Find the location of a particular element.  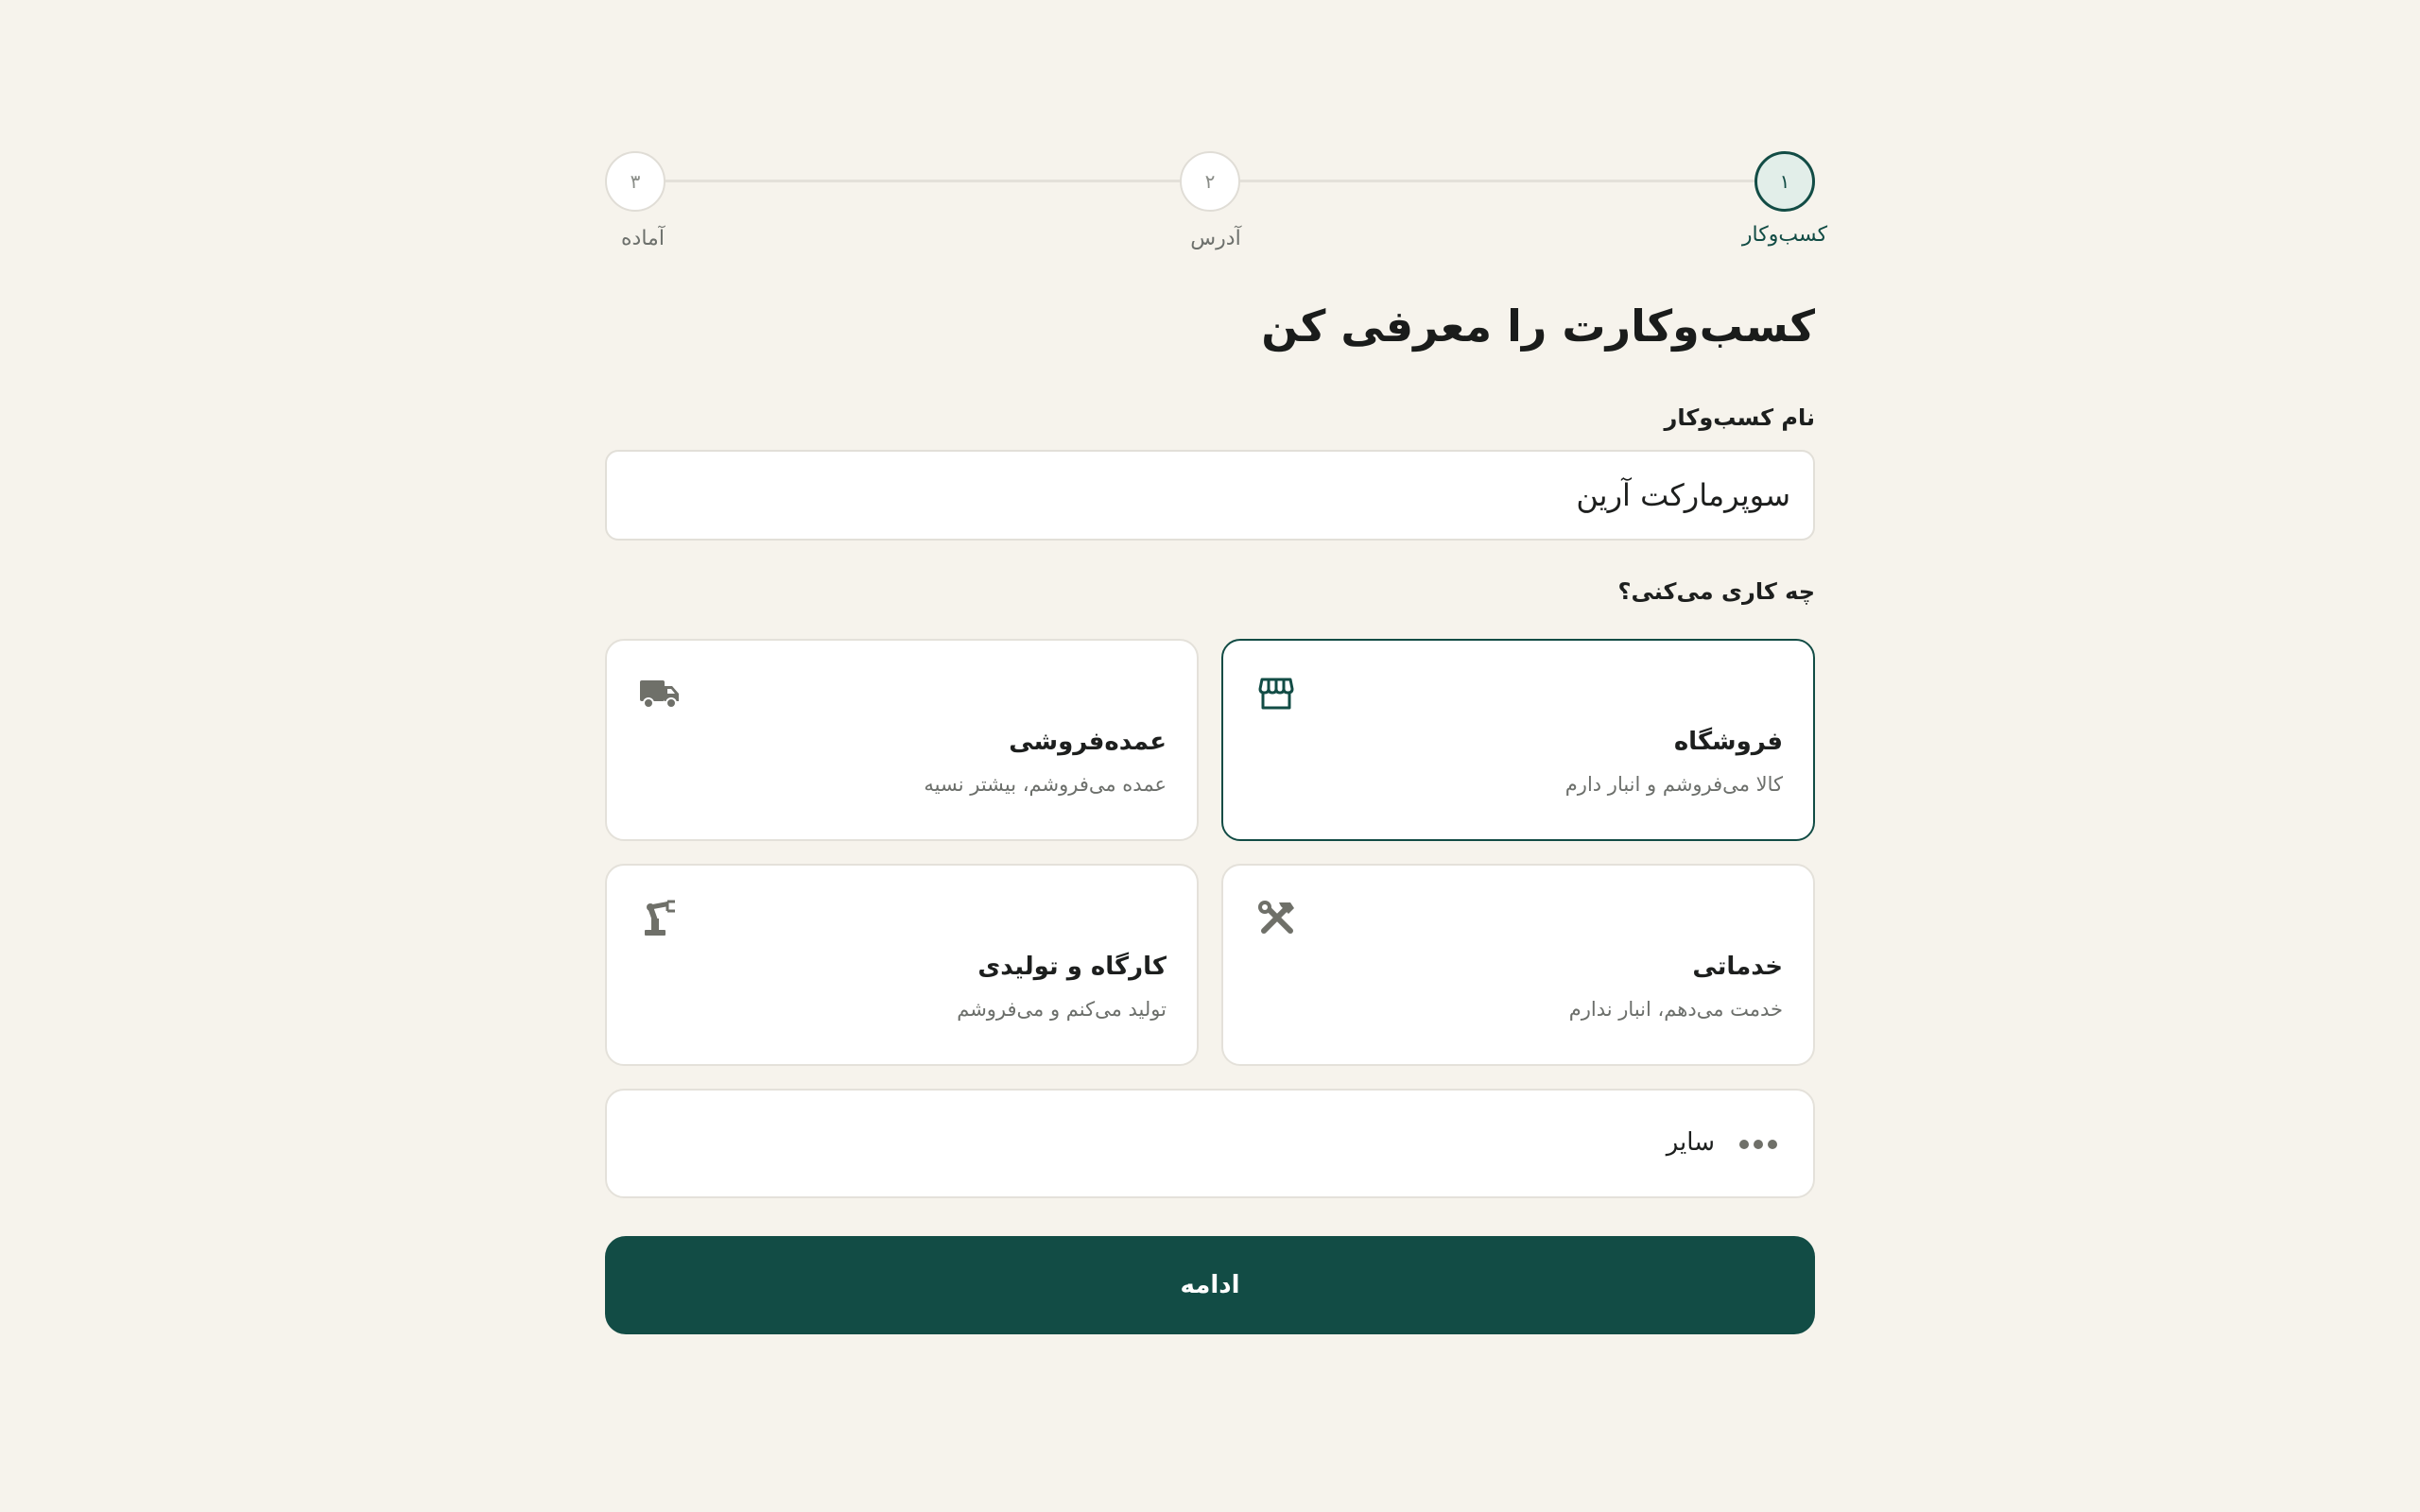

step-3-circle: ۳ is located at coordinates (635, 181).